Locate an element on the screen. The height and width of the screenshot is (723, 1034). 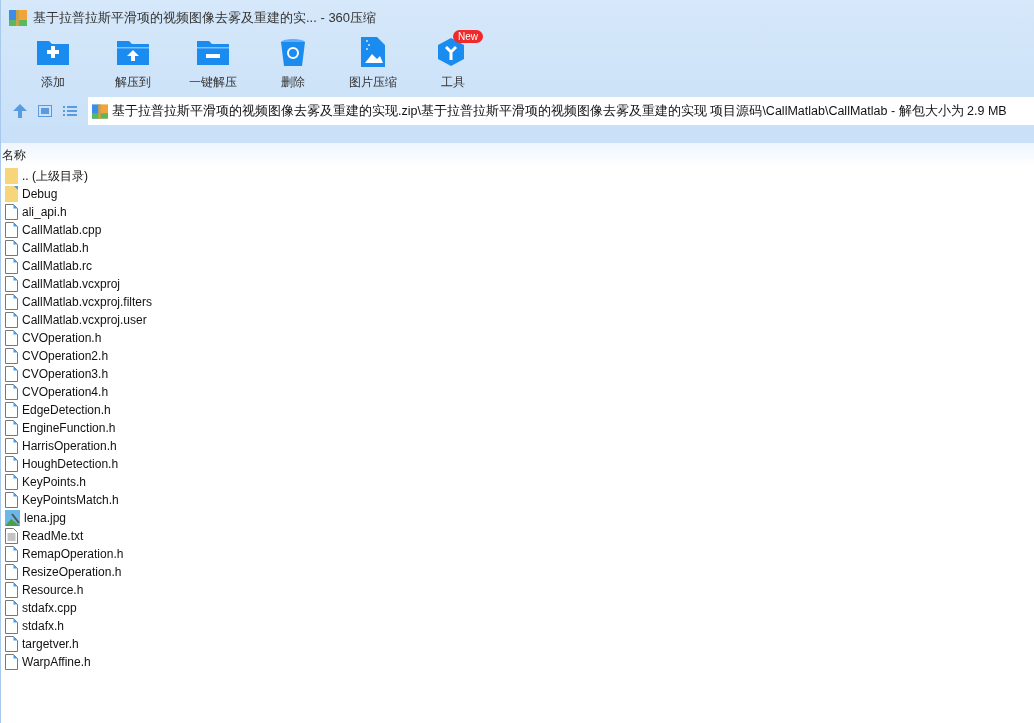
file-name: .. (上级目录) is located at coordinates (55, 176).